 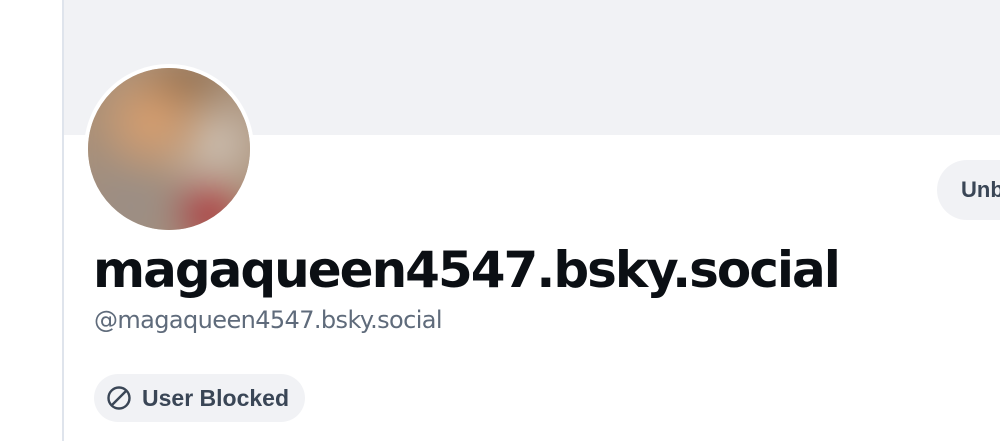 I want to click on user-blocked-label: User Blocked, so click(x=216, y=397).